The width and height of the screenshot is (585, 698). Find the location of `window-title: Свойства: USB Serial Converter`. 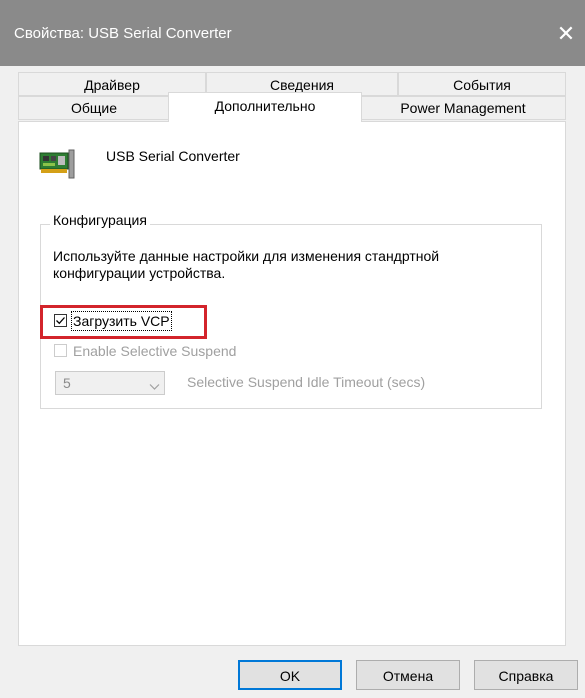

window-title: Свойства: USB Serial Converter is located at coordinates (123, 33).